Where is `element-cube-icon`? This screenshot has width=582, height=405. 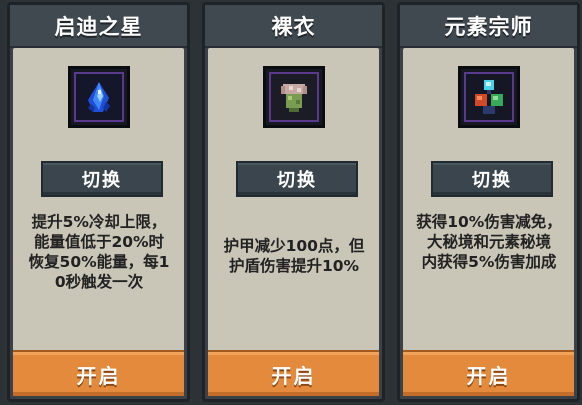
element-cube-icon is located at coordinates (488, 97).